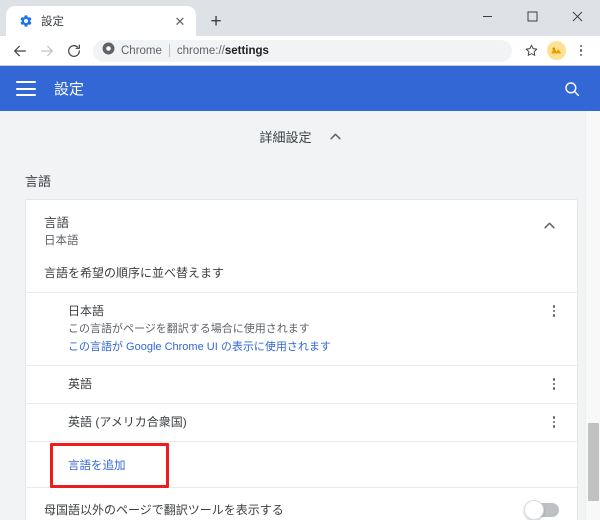  Describe the element at coordinates (300, 88) in the screenshot. I see `settings-header: 設定` at that location.